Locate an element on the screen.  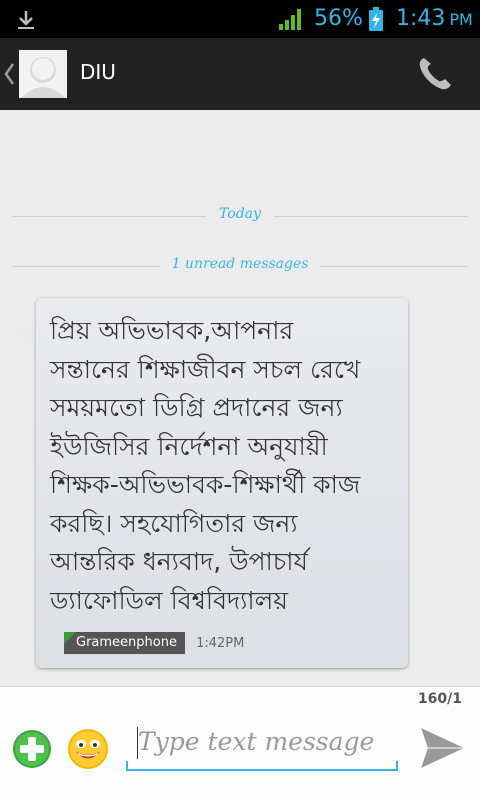
message-line: আন্তরিক ধন্যবাদ, উপাচার্য is located at coordinates (179, 561).